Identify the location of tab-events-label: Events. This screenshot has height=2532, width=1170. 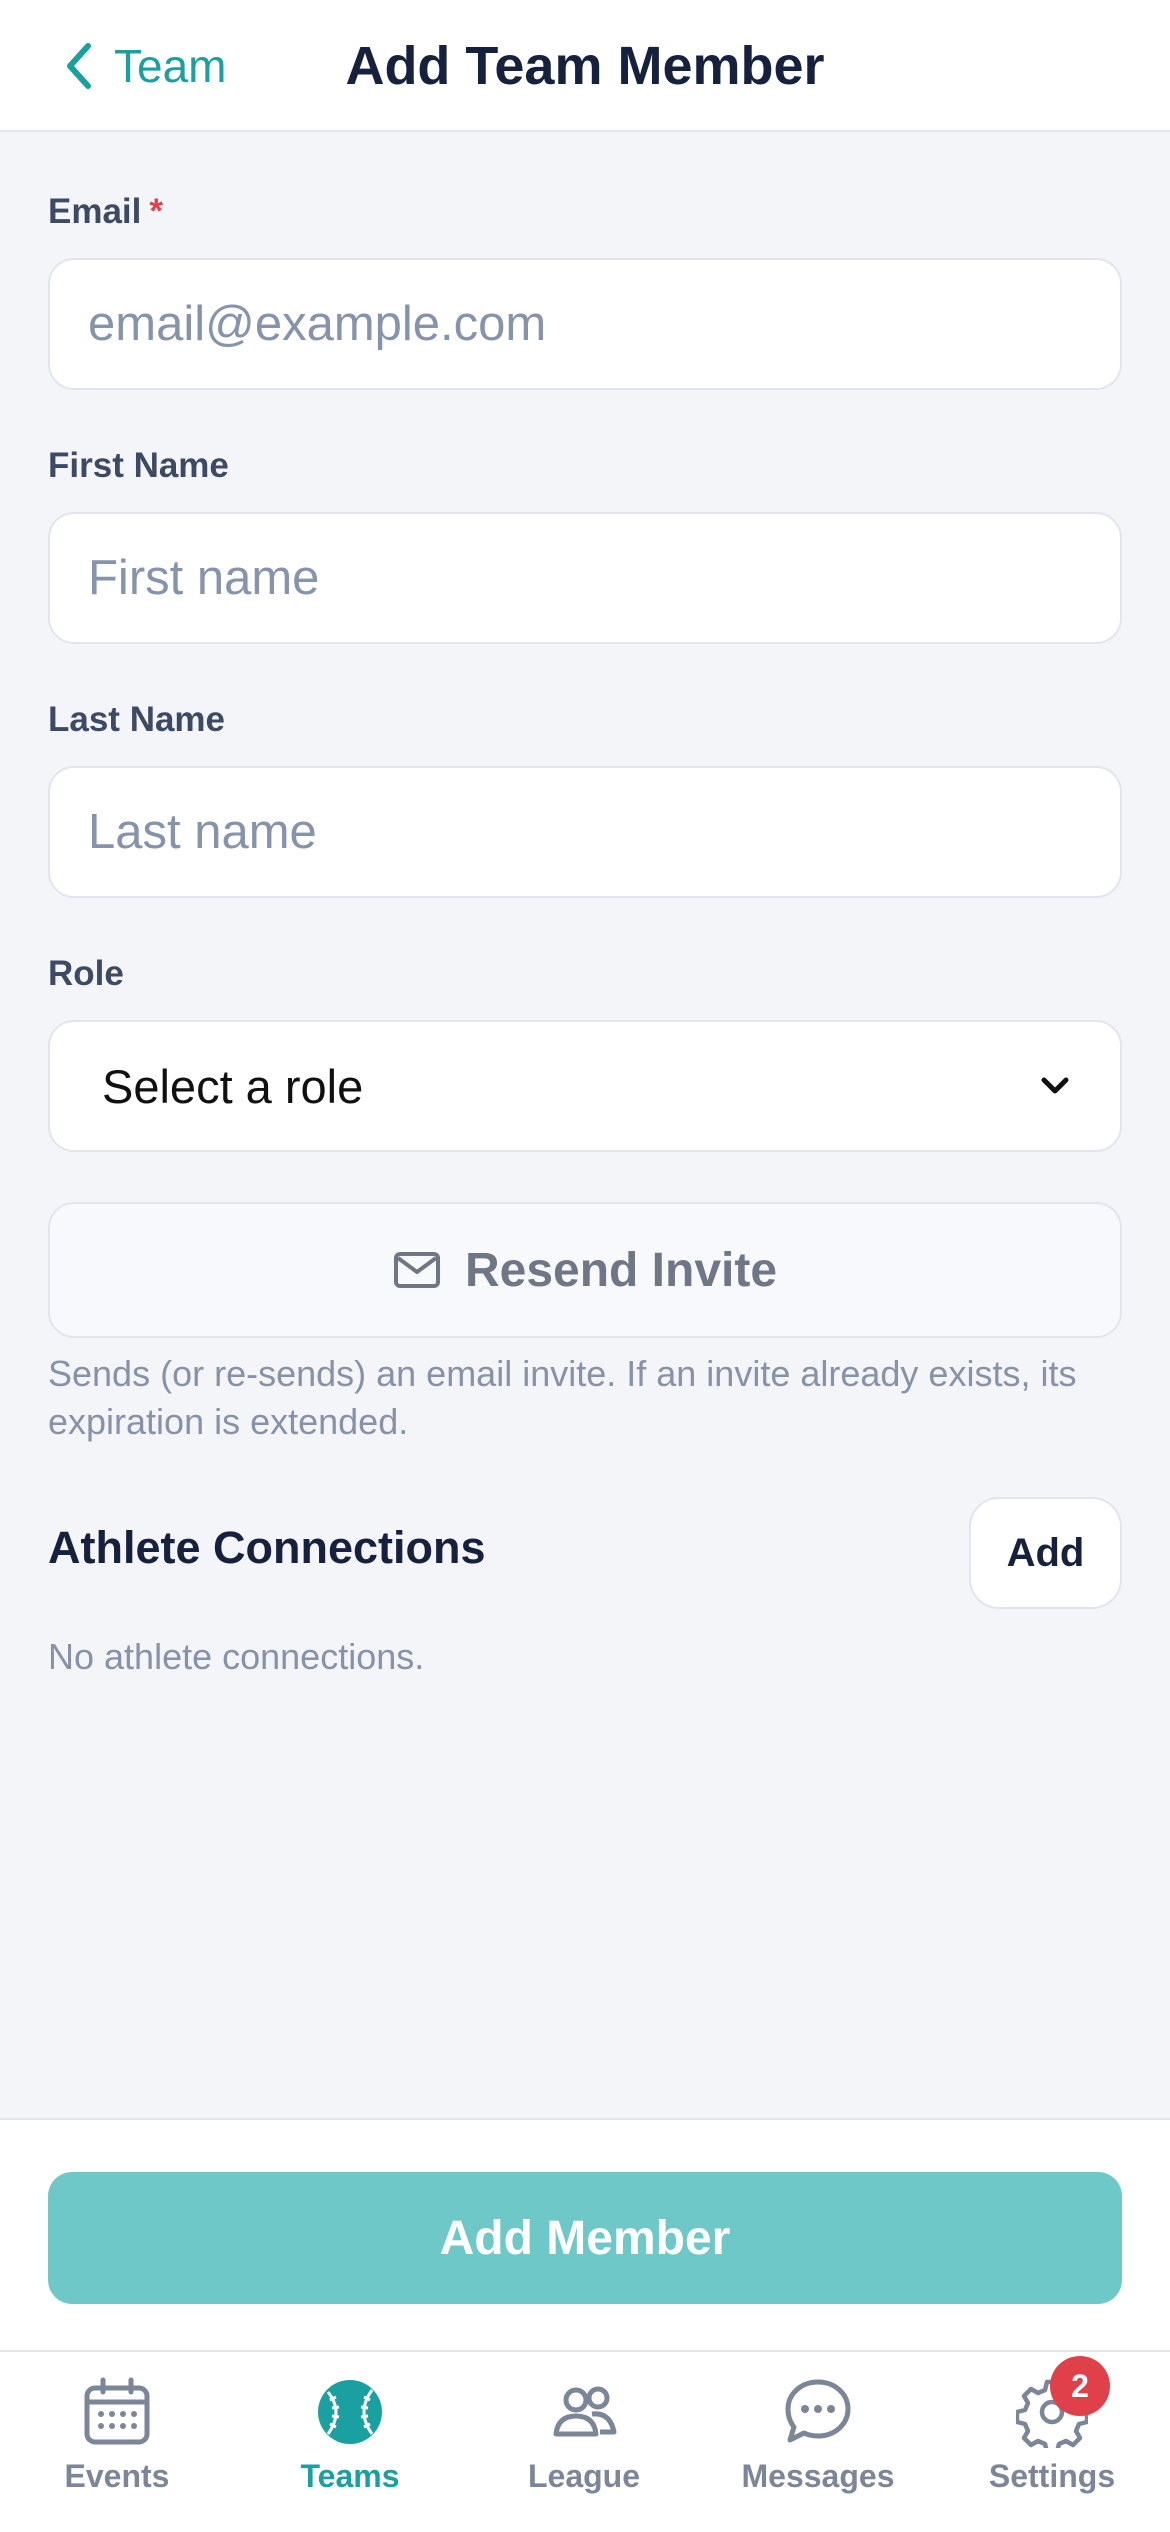
(117, 2476).